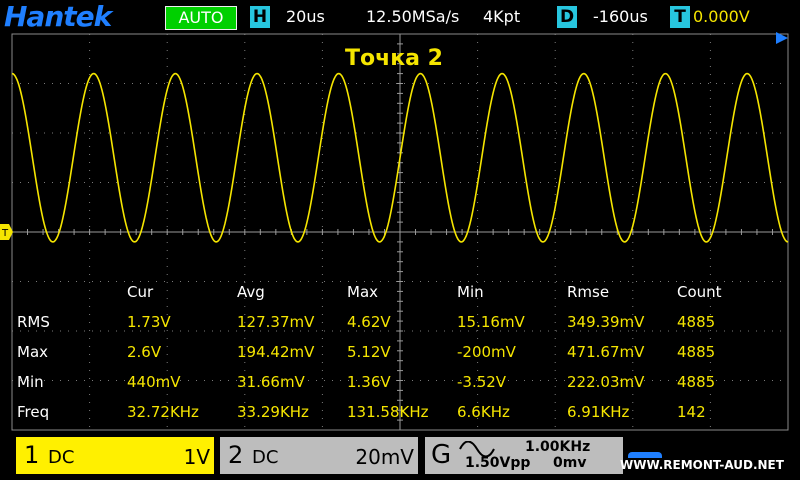  Describe the element at coordinates (388, 412) in the screenshot. I see `measurement-cell: 131.58KHz` at that location.